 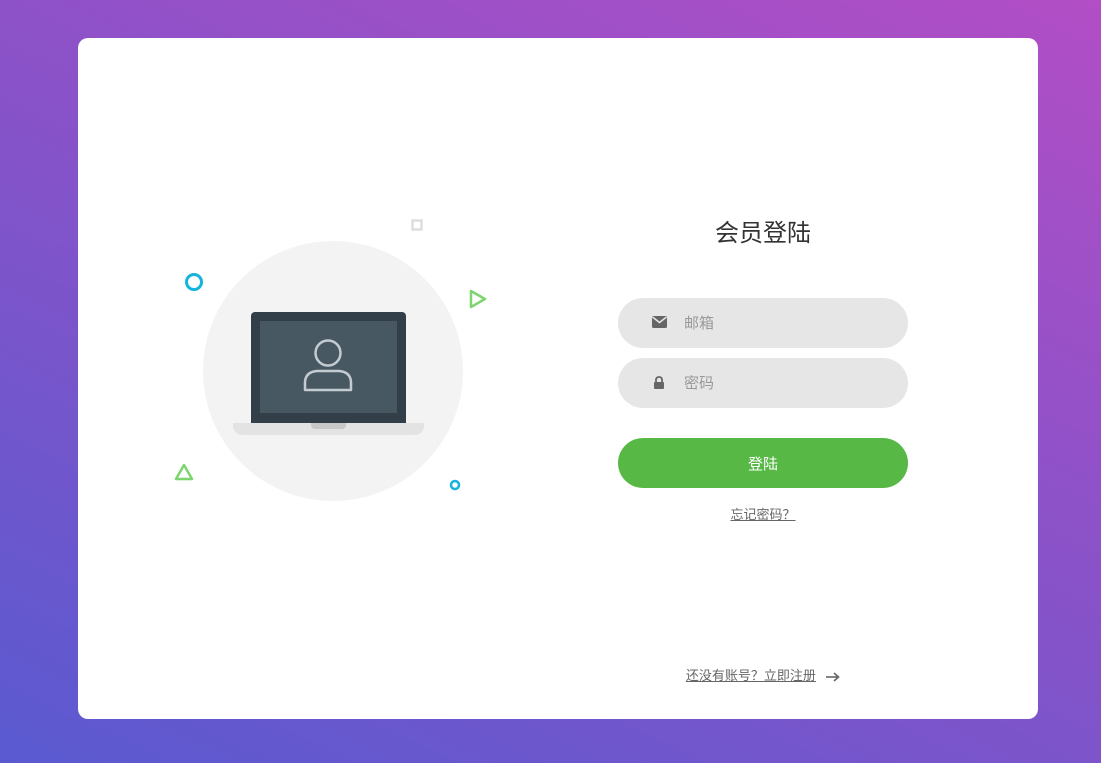 I want to click on register-link: 还没有账号？立即注册, so click(x=751, y=676).